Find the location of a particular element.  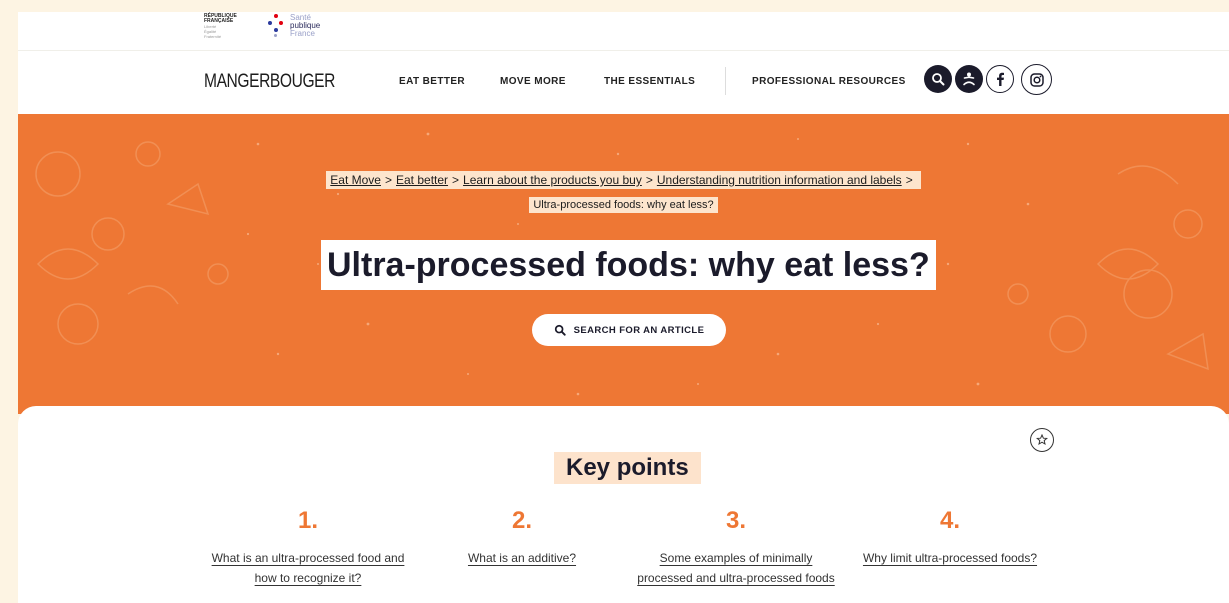

instagram-icon is located at coordinates (1036, 79).